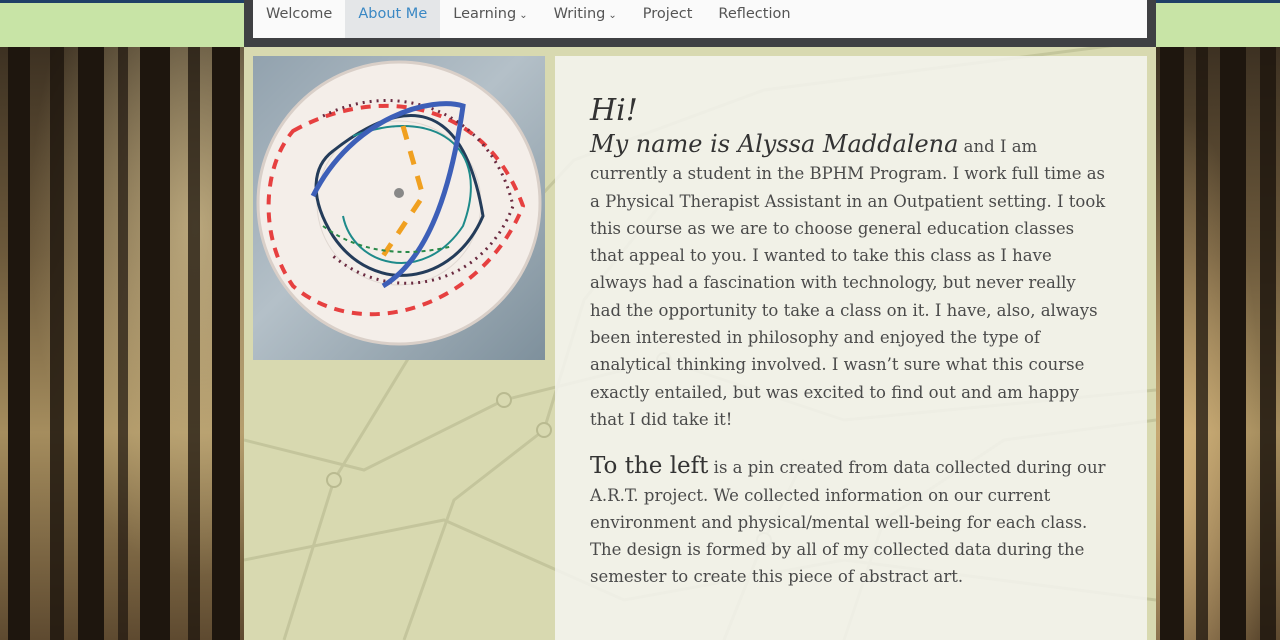  I want to click on nav-label: Writing, so click(579, 14).